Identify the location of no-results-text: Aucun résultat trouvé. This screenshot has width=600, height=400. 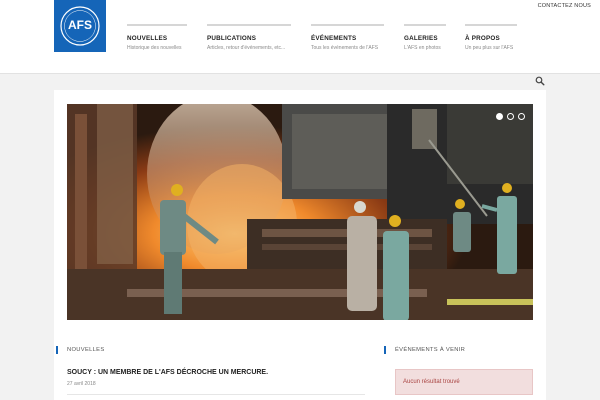
(431, 382).